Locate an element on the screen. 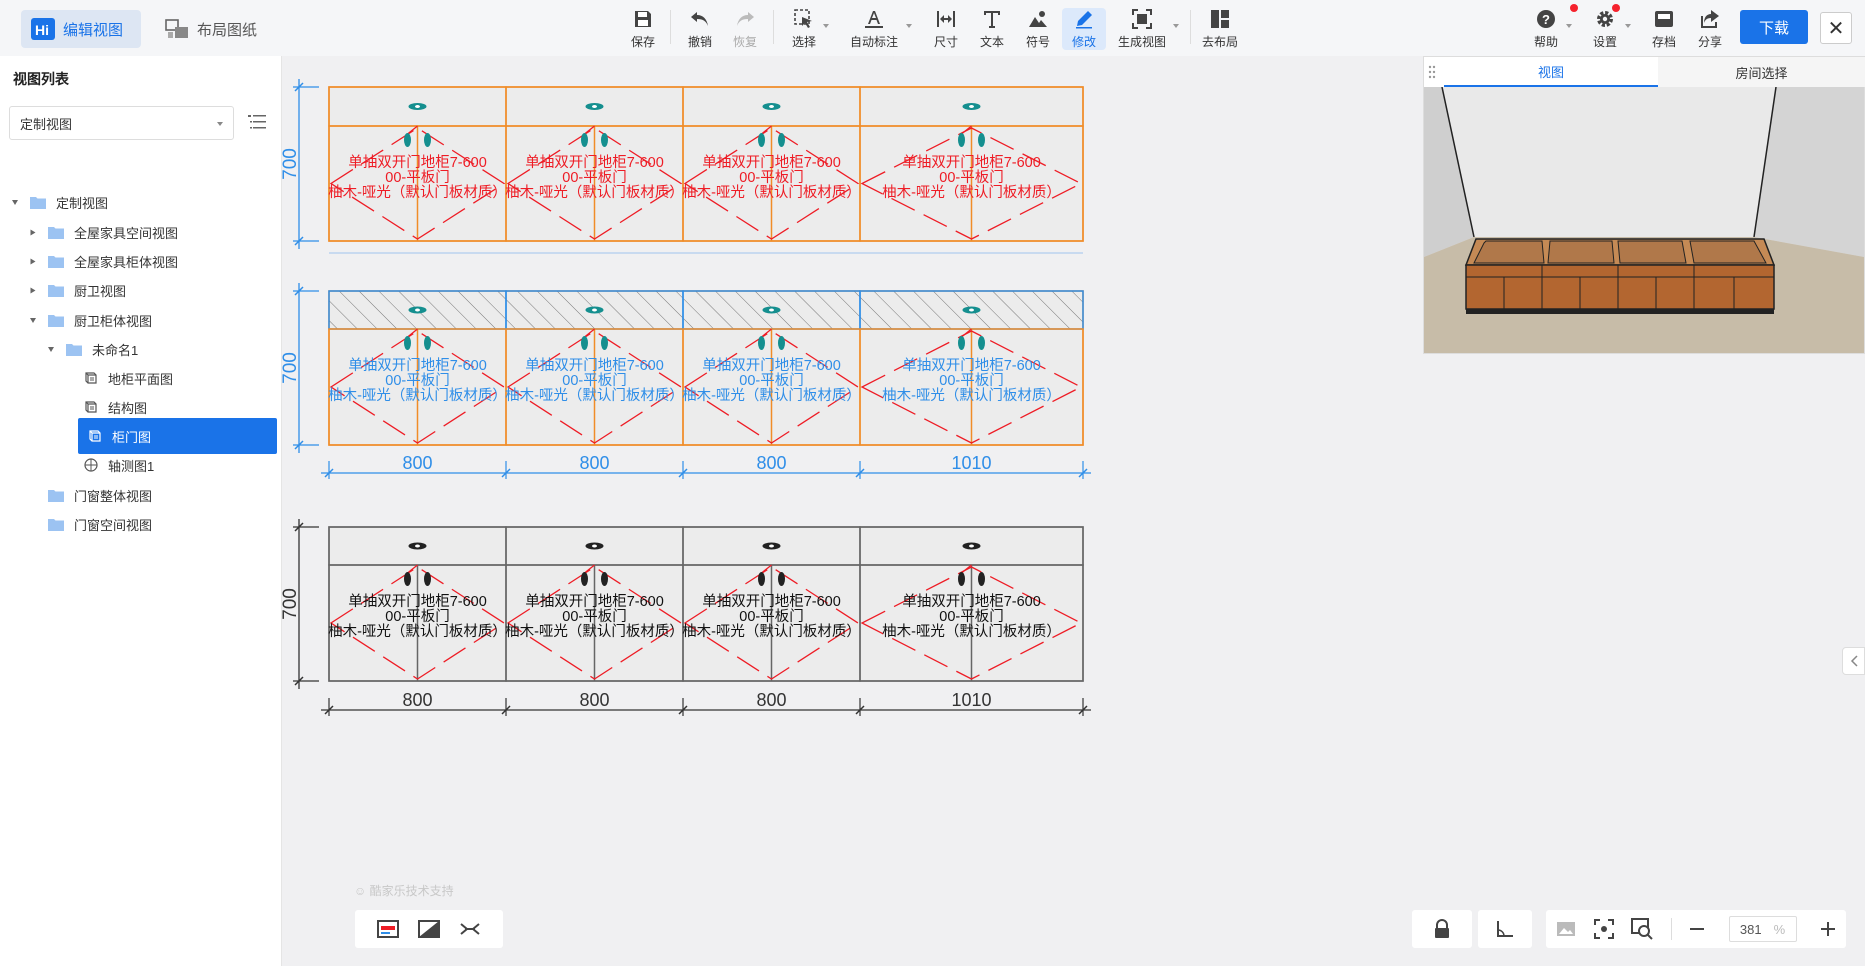 This screenshot has height=966, width=1865. settings-dropdown-caret is located at coordinates (1628, 26).